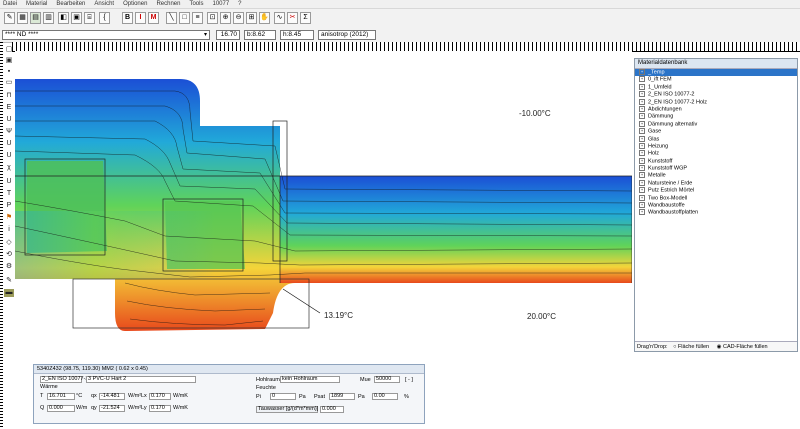  I want to click on bars-icon: ≡, so click(197, 18).